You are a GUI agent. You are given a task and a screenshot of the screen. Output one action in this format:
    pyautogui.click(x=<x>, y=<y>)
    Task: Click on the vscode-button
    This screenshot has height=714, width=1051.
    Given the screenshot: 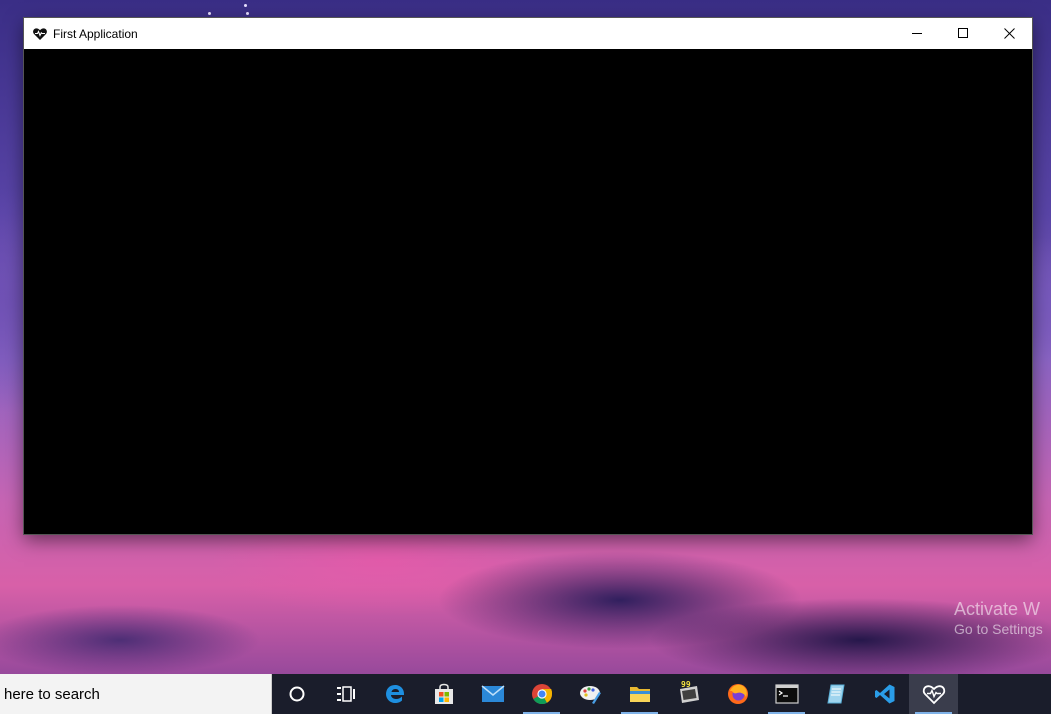 What is the action you would take?
    pyautogui.click(x=884, y=694)
    